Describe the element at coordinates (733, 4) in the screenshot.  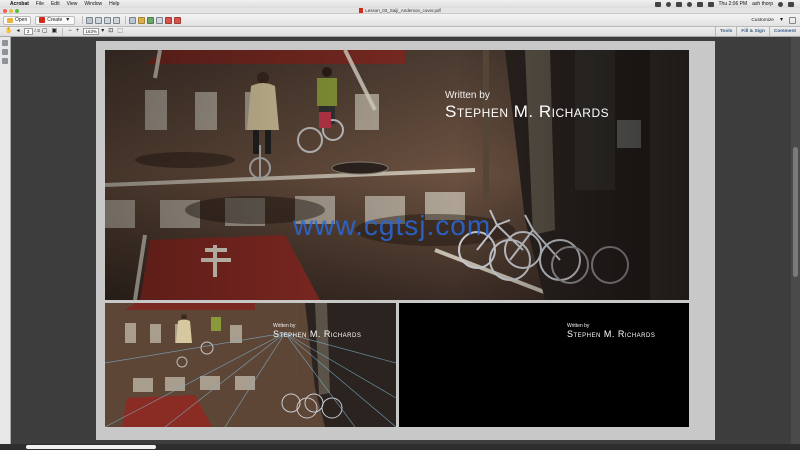
I see `clock-text: Thu 2:06 PM` at that location.